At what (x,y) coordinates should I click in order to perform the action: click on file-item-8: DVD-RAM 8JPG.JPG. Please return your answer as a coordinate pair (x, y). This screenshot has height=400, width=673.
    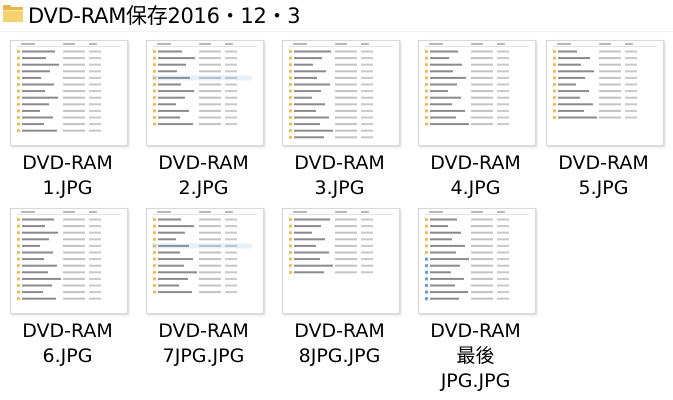
    Looking at the image, I should click on (339, 288).